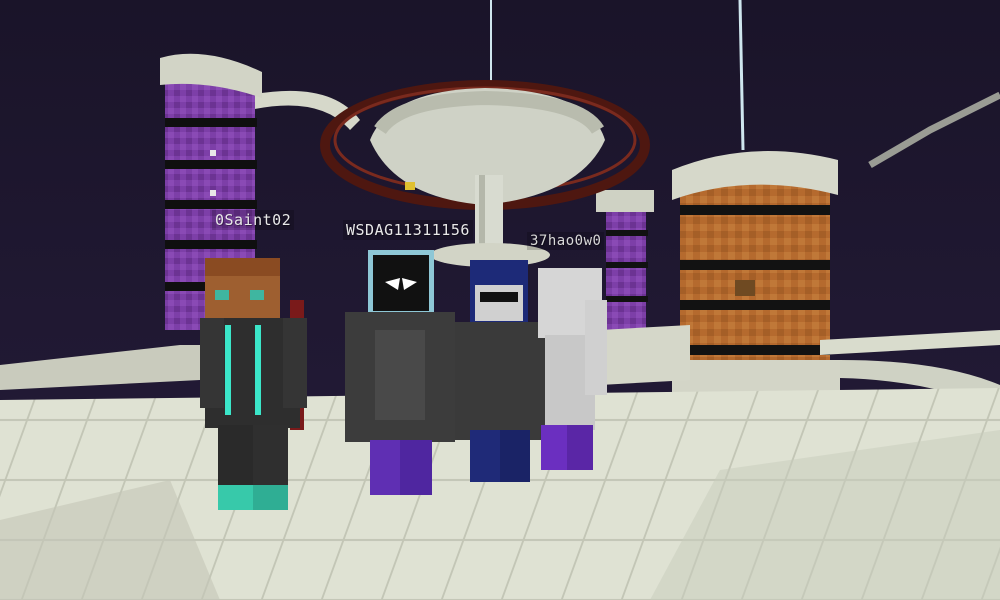  I want to click on nametag-player-3: 37hao0w0, so click(566, 241).